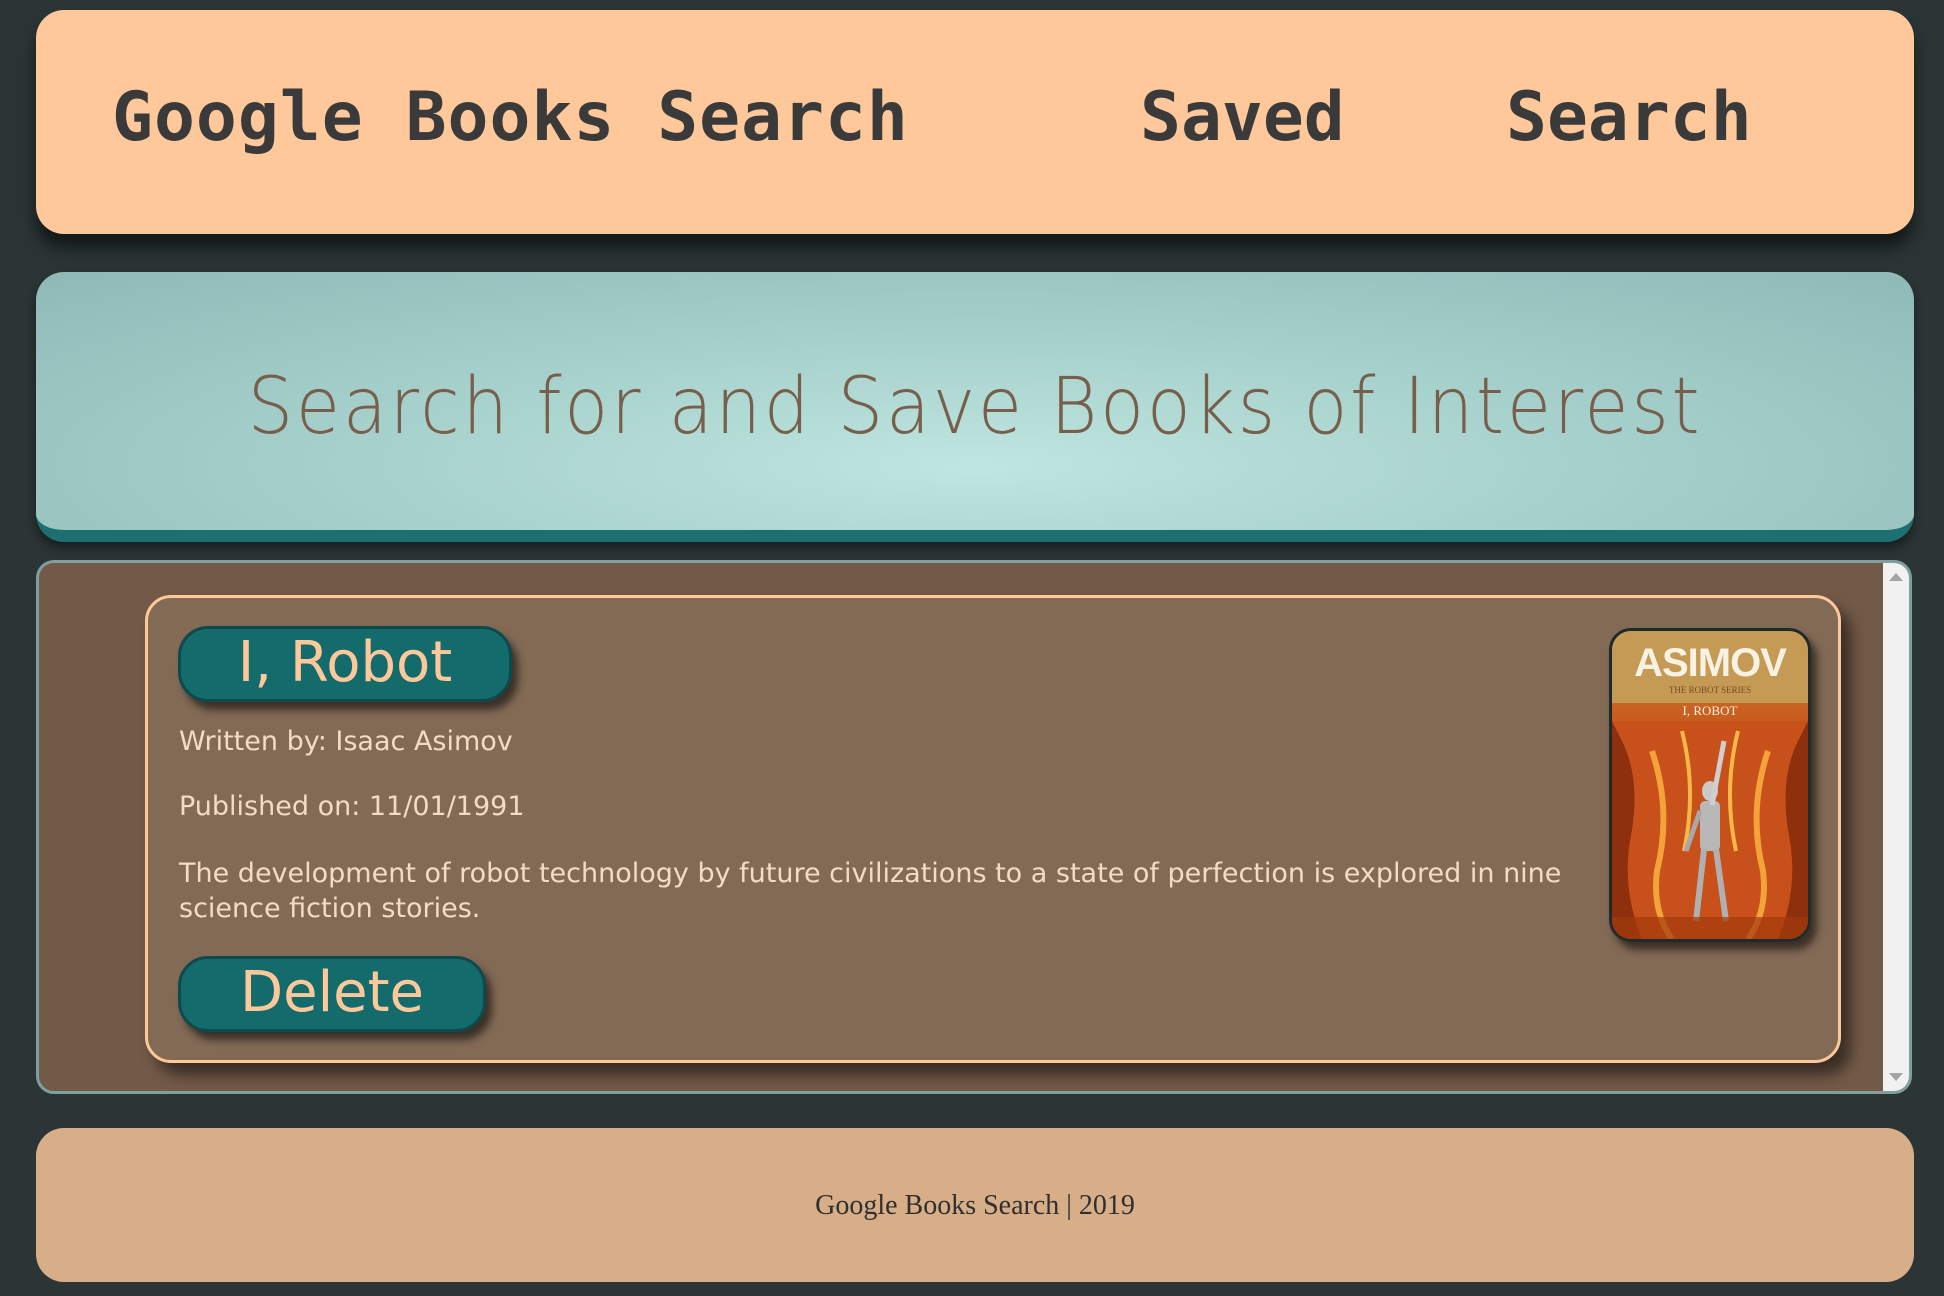 The image size is (1944, 1296). What do you see at coordinates (1710, 690) in the screenshot?
I see `cover-series-text: THE ROBOT SERIES` at bounding box center [1710, 690].